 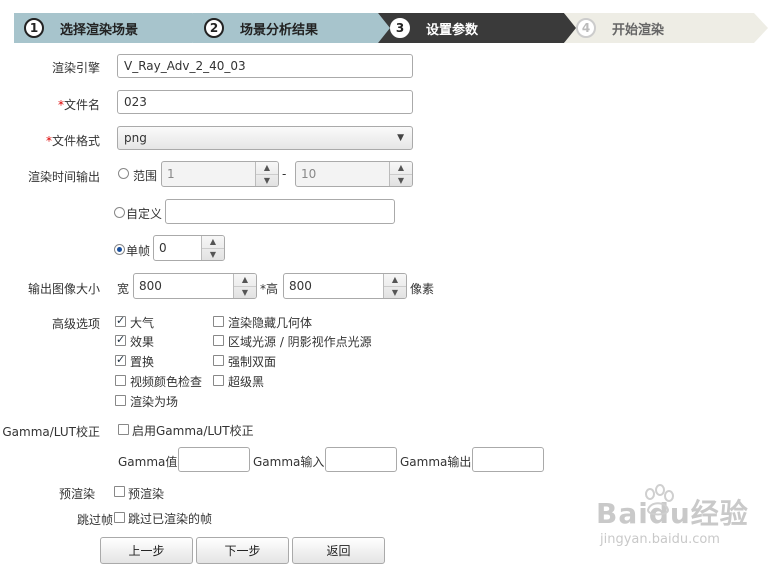 I want to click on render-to-fields-checkbox, so click(x=120, y=400).